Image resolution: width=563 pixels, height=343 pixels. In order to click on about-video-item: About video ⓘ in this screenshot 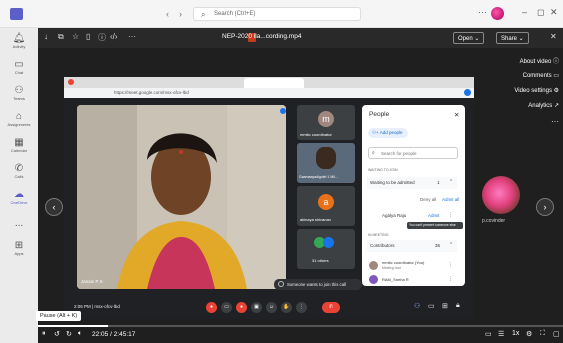, I will do `click(539, 60)`.